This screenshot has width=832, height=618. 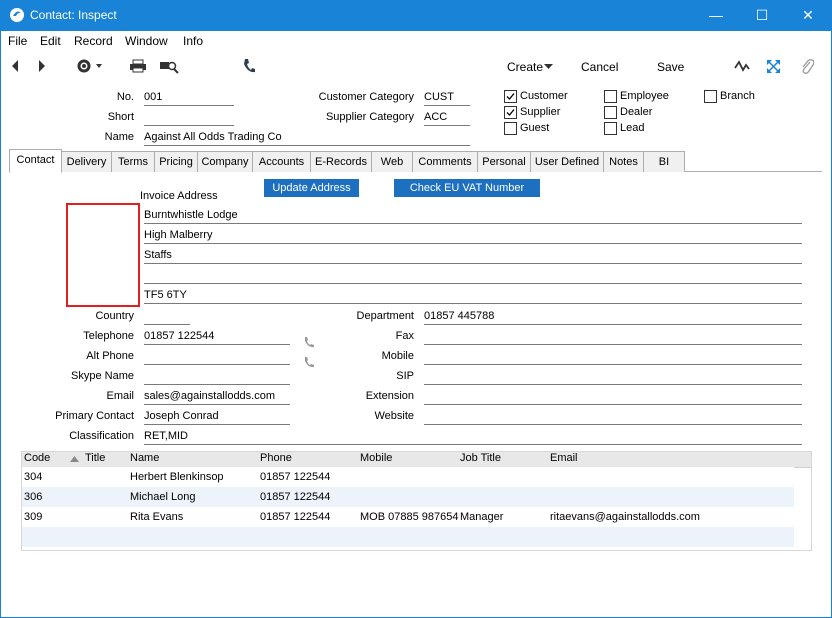 I want to click on branch-checkbox-label: Branch, so click(x=737, y=96).